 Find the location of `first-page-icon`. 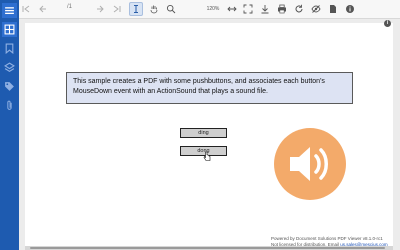

first-page-icon is located at coordinates (26, 9).